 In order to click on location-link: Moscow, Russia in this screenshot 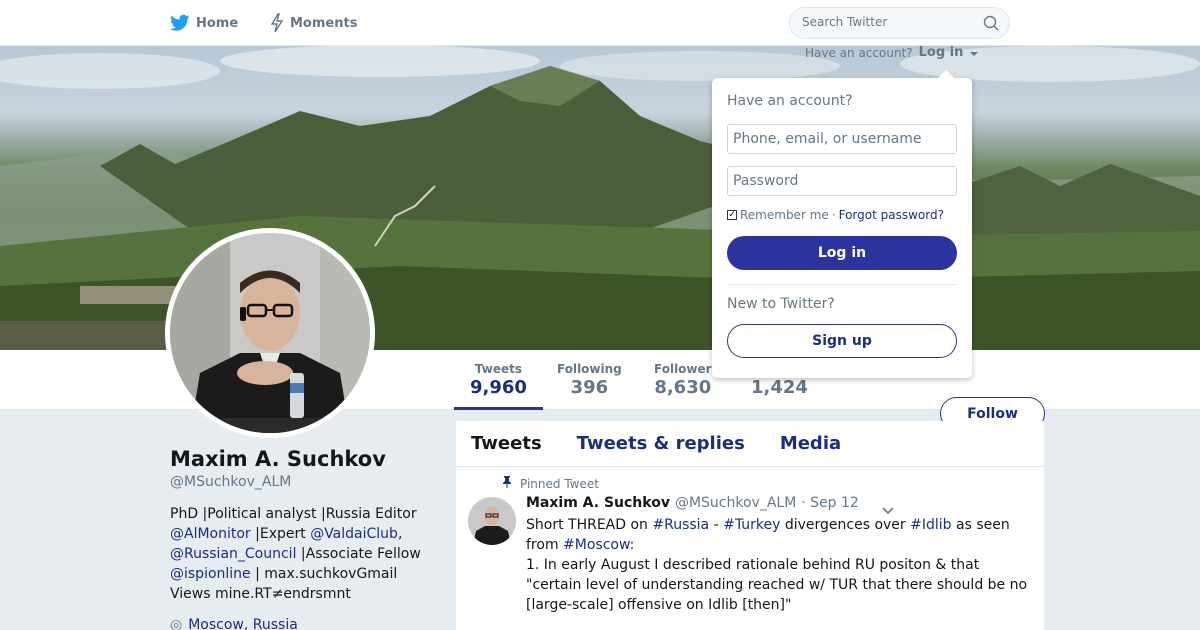, I will do `click(243, 623)`.